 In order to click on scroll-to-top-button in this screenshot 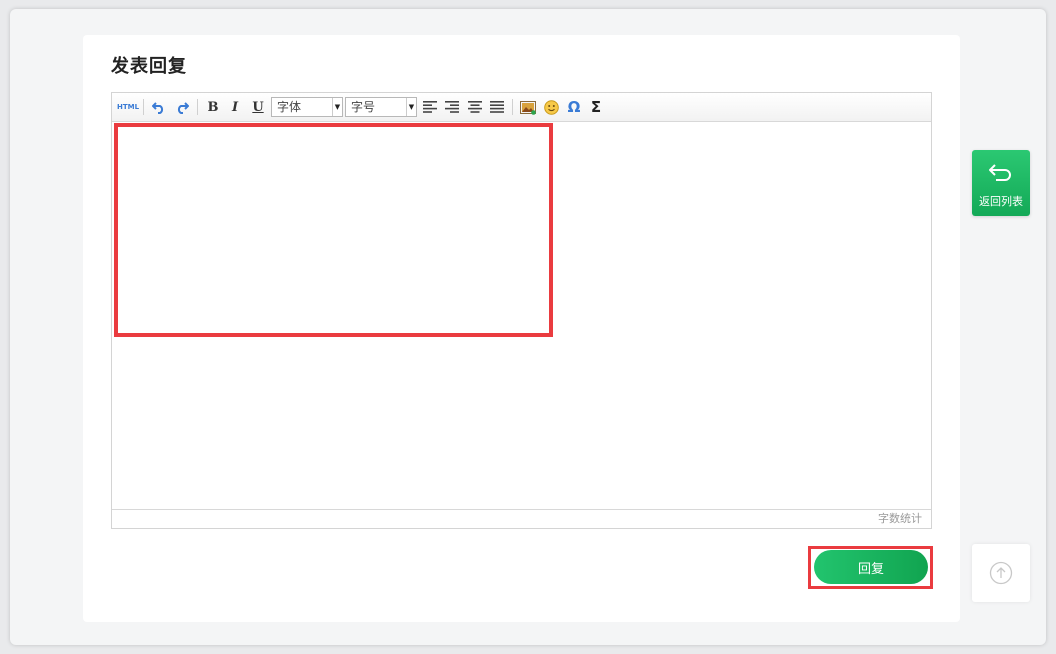, I will do `click(1001, 573)`.